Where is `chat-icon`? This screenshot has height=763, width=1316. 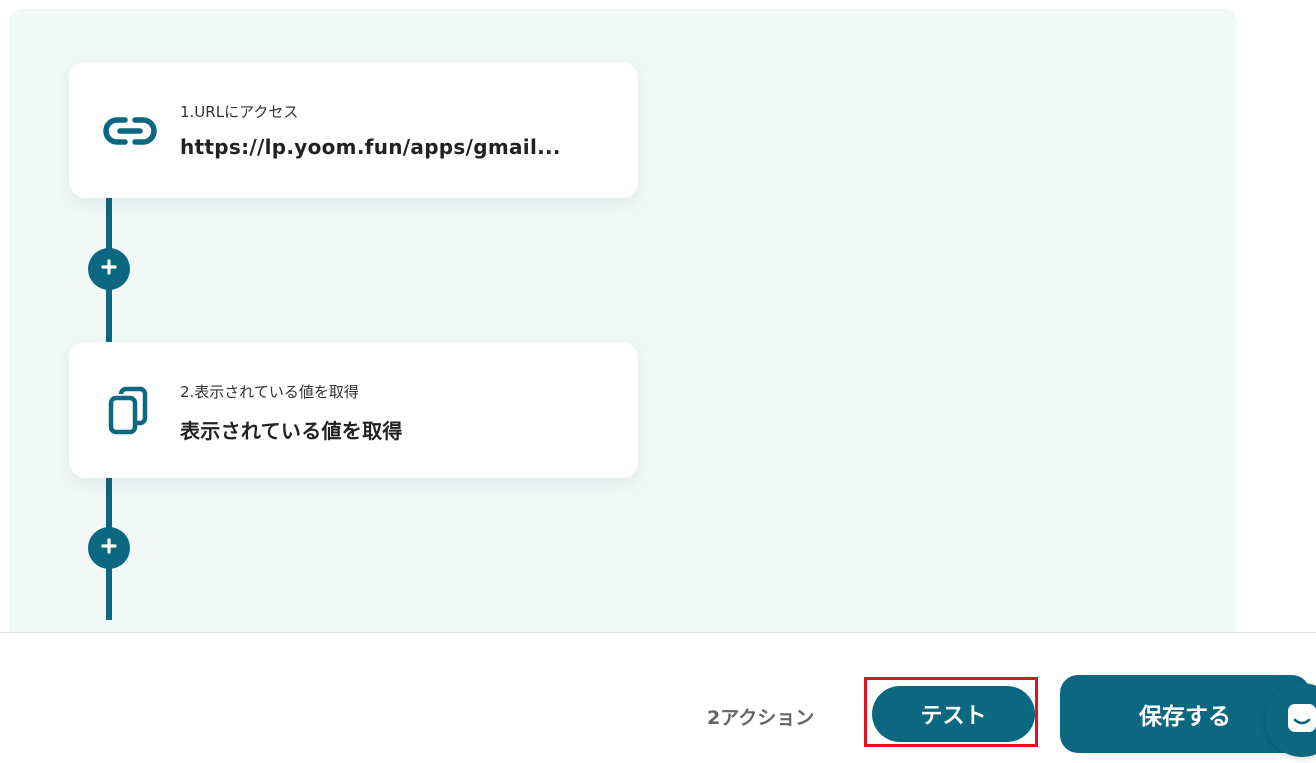
chat-icon is located at coordinates (1301, 720).